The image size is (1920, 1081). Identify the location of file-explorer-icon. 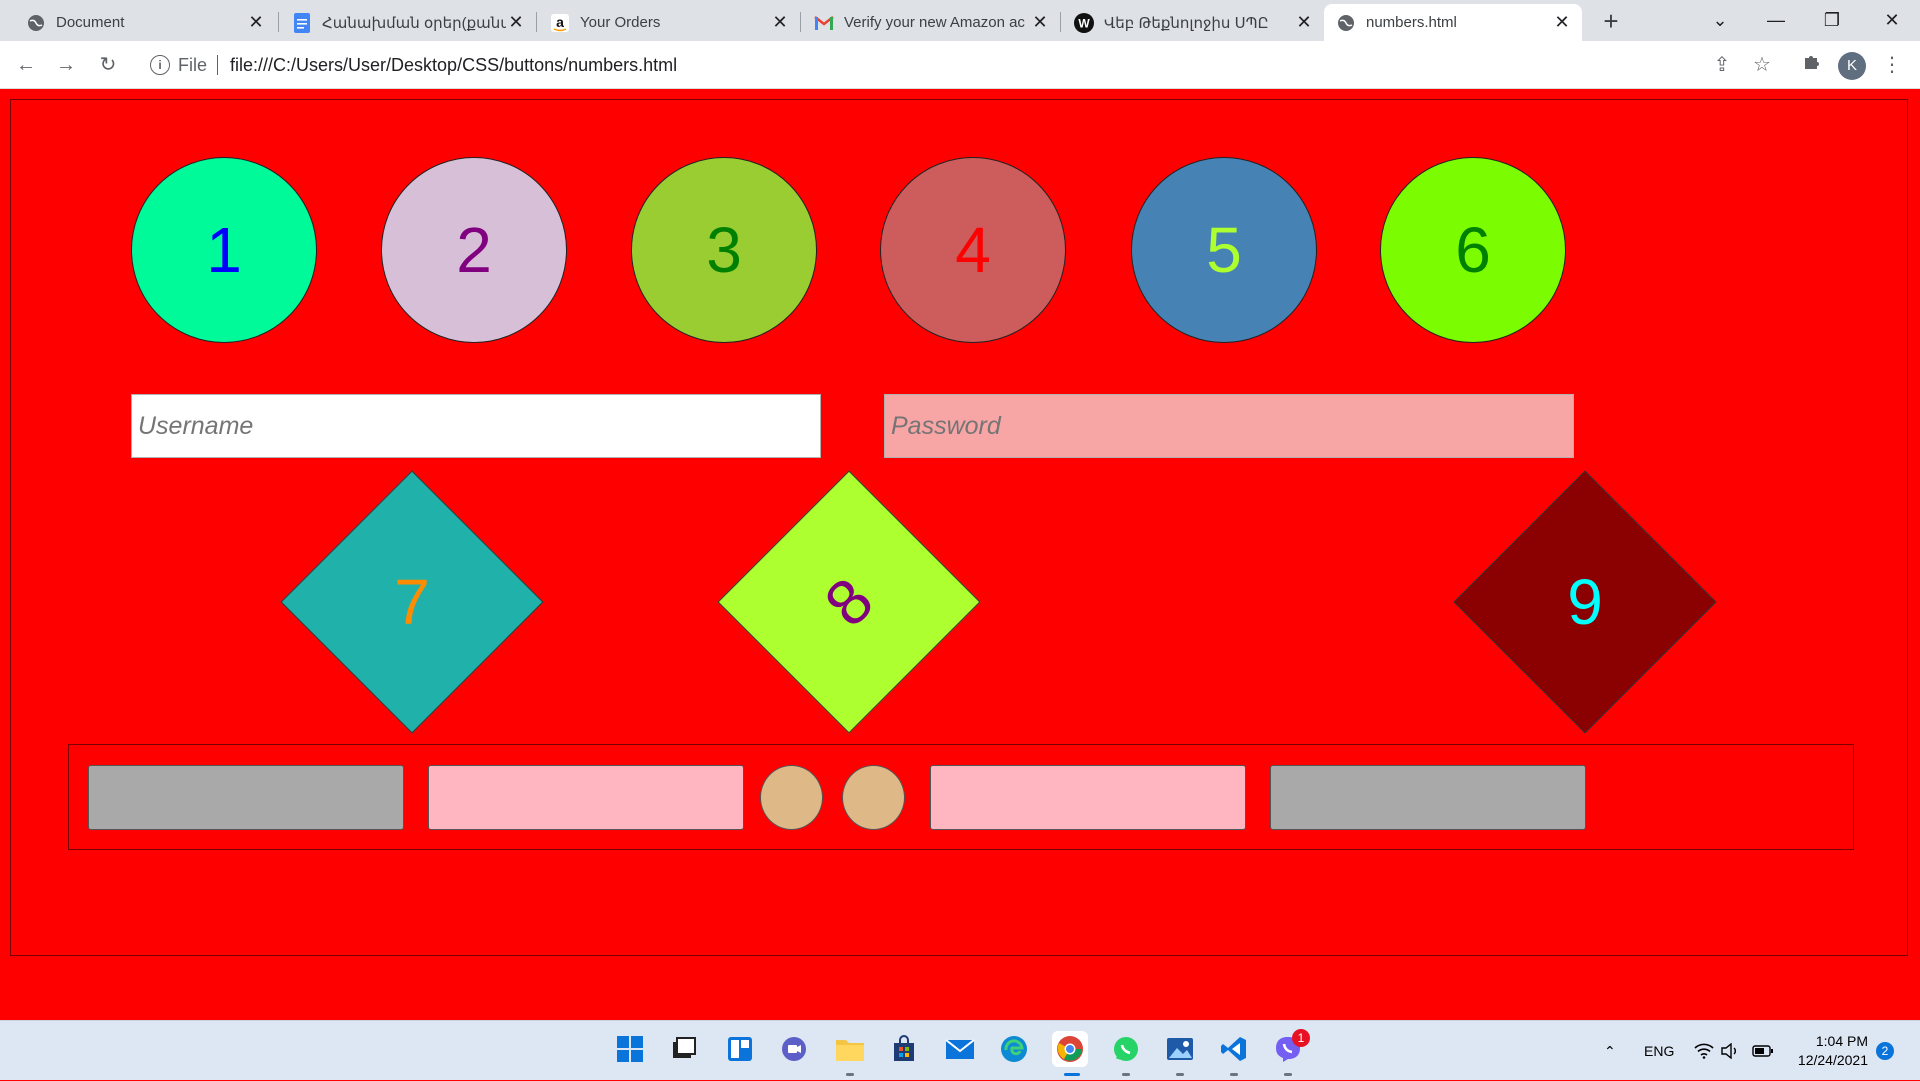
(850, 1049).